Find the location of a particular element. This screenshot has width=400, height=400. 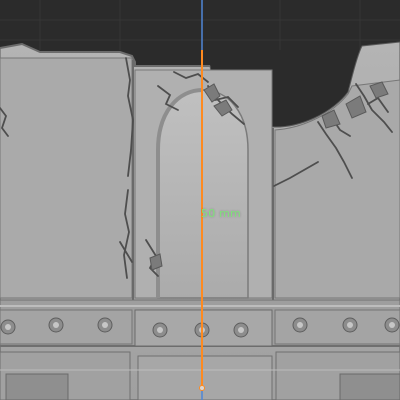

base-blocks is located at coordinates (200, 375).